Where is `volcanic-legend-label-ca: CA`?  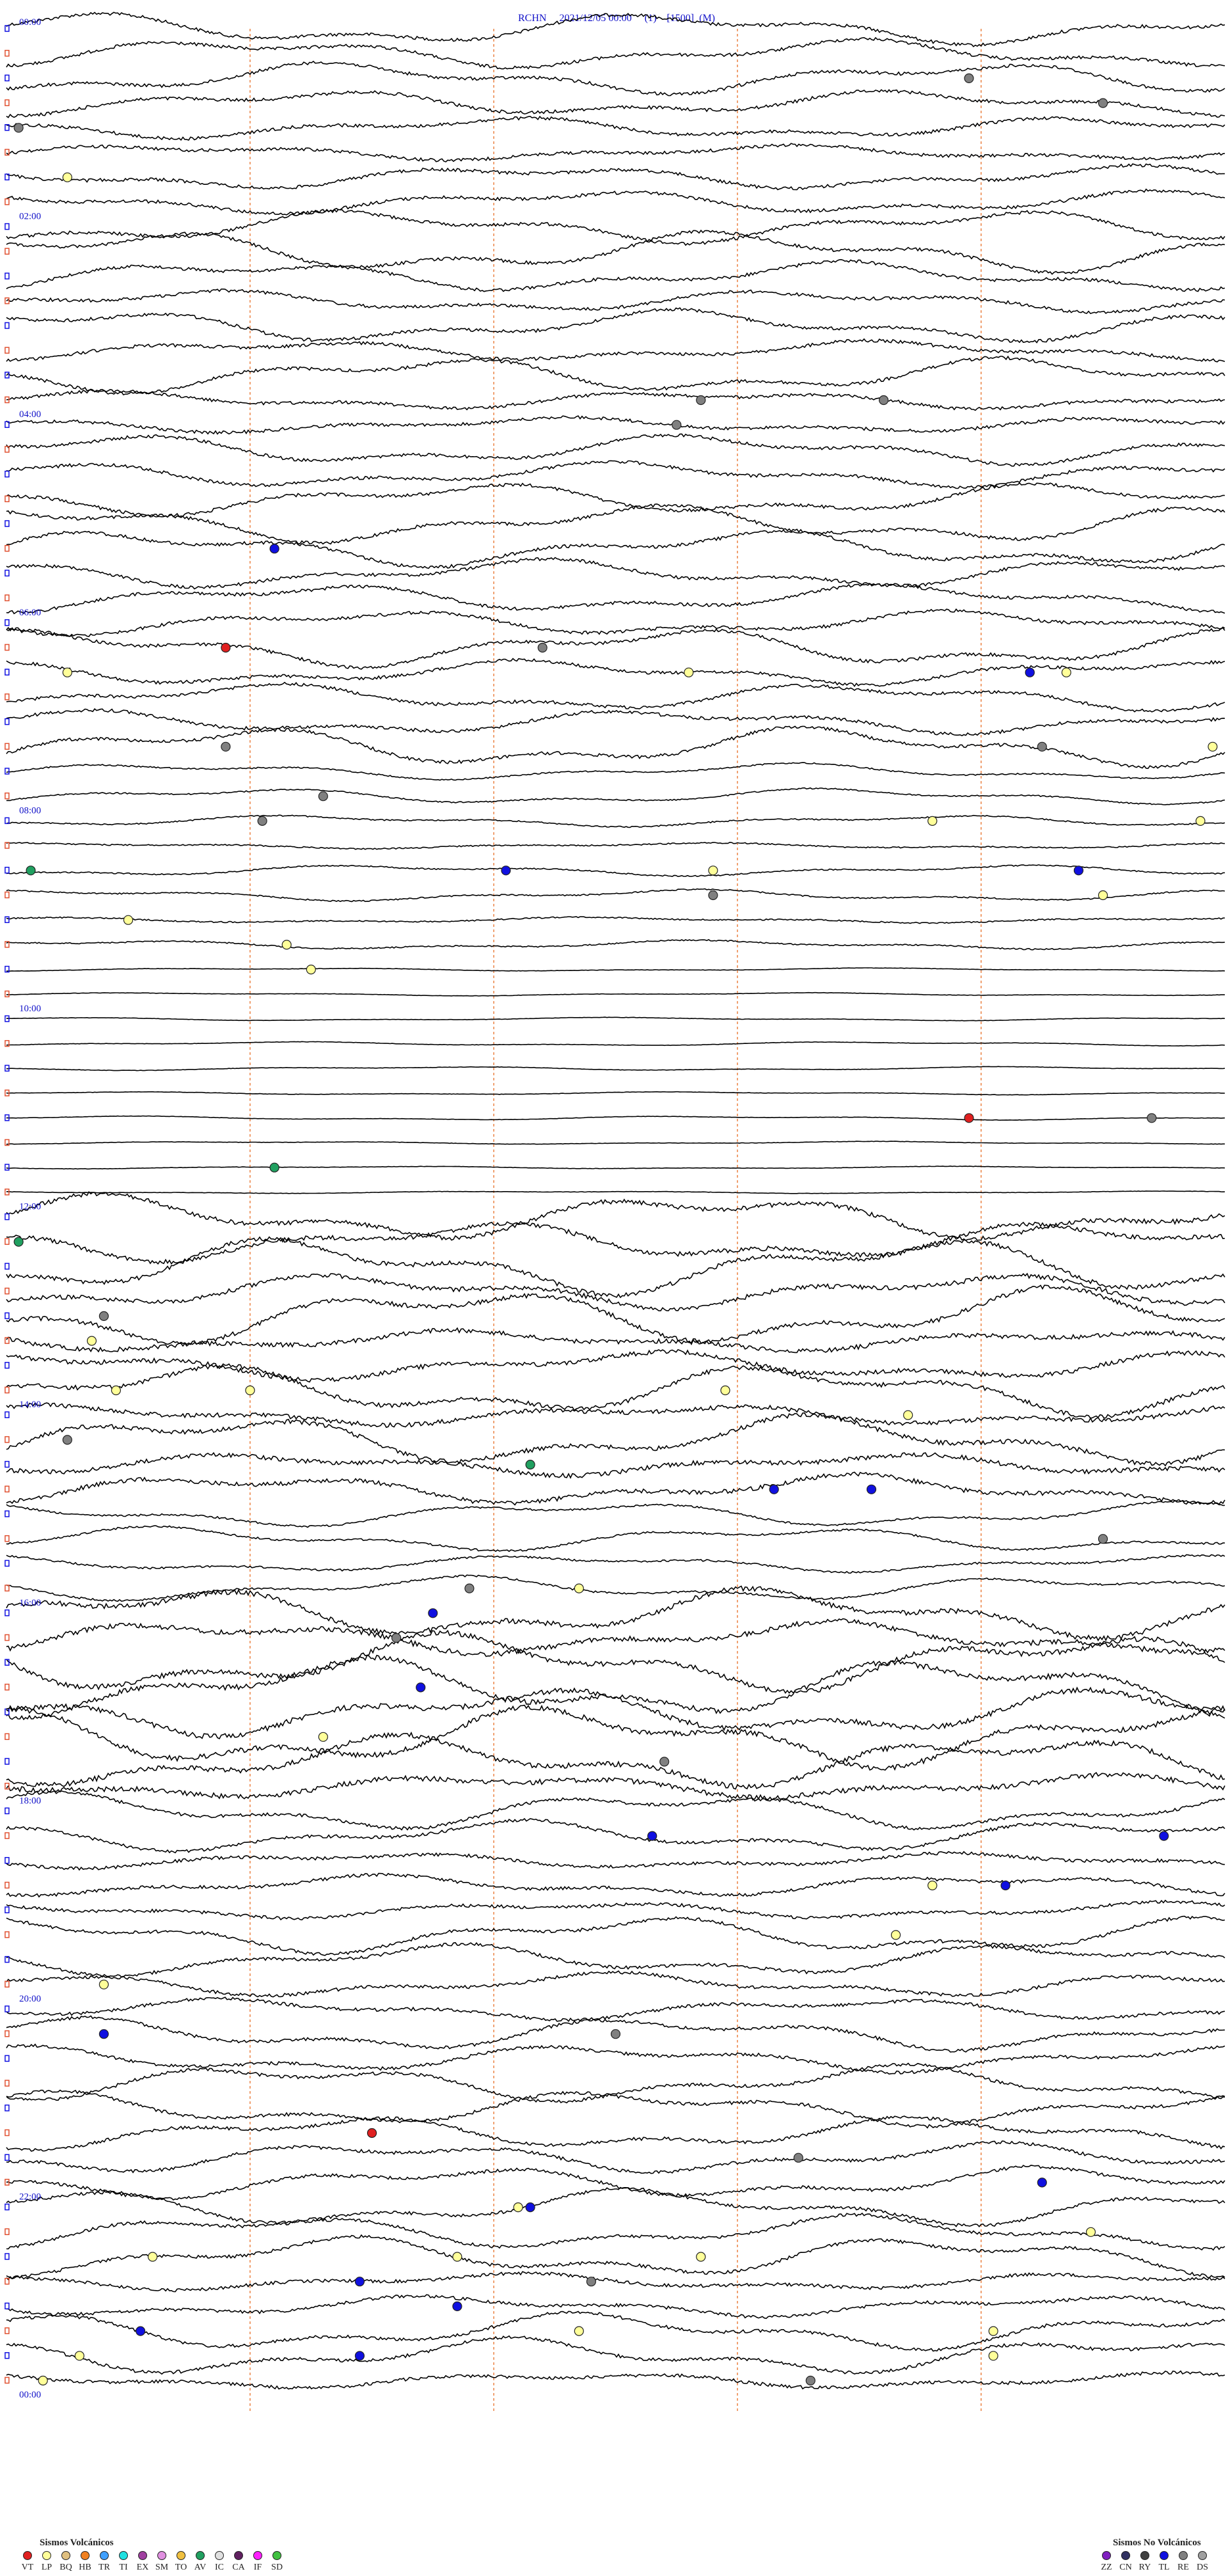
volcanic-legend-label-ca: CA is located at coordinates (238, 2567).